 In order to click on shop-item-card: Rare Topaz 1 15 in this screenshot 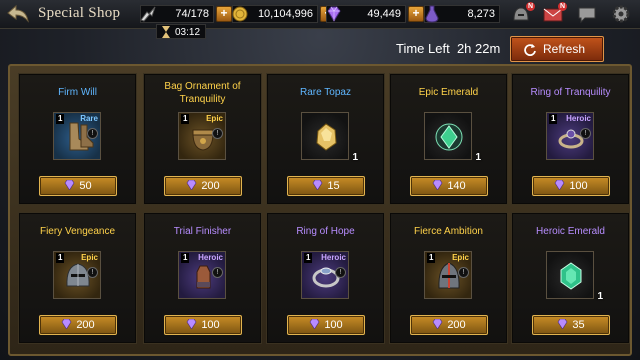, I will do `click(325, 139)`.